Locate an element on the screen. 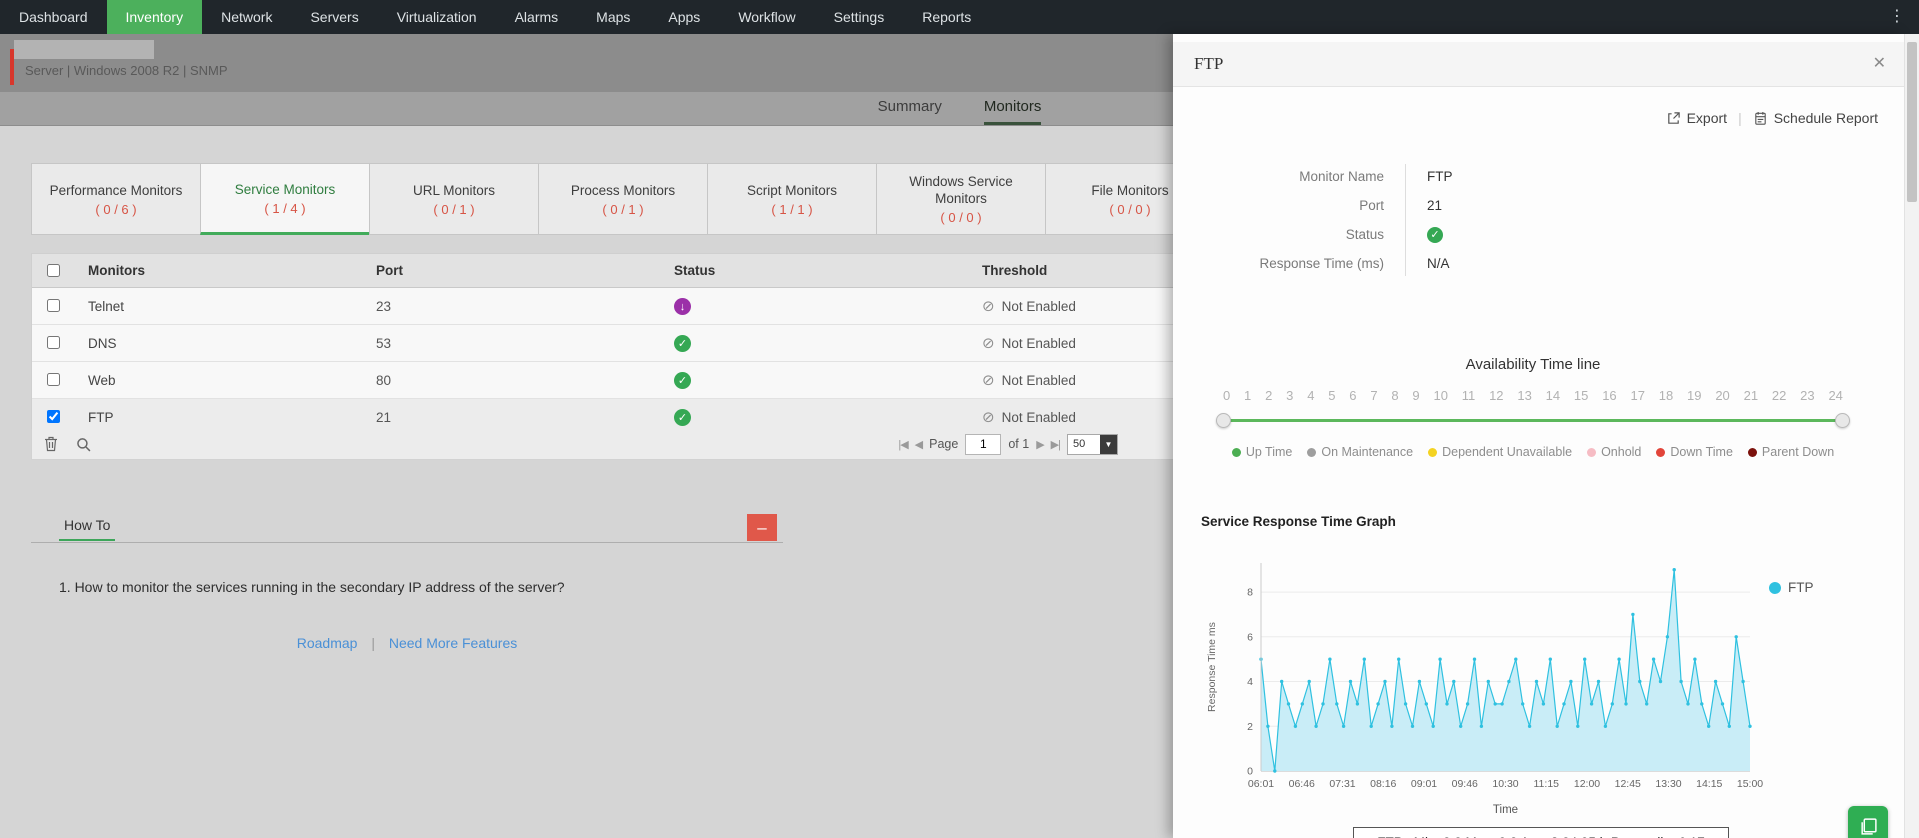  svg-text: 09:01 is located at coordinates (1424, 784).